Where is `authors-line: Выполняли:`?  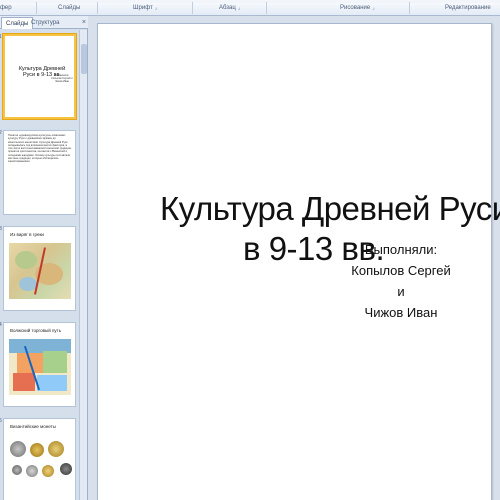
authors-line: Выполняли: is located at coordinates (401, 249).